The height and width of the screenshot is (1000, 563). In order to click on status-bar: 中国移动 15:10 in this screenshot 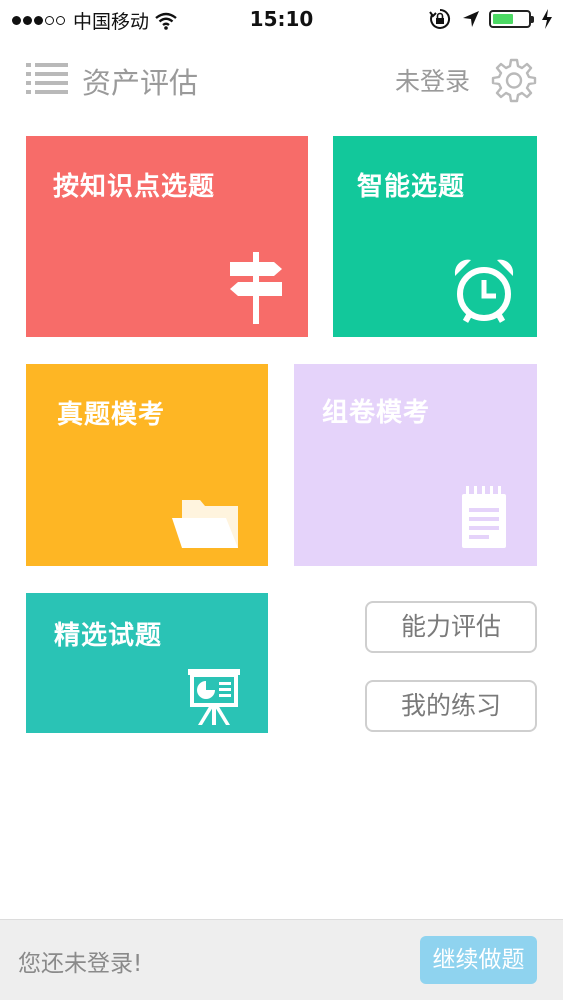, I will do `click(281, 20)`.